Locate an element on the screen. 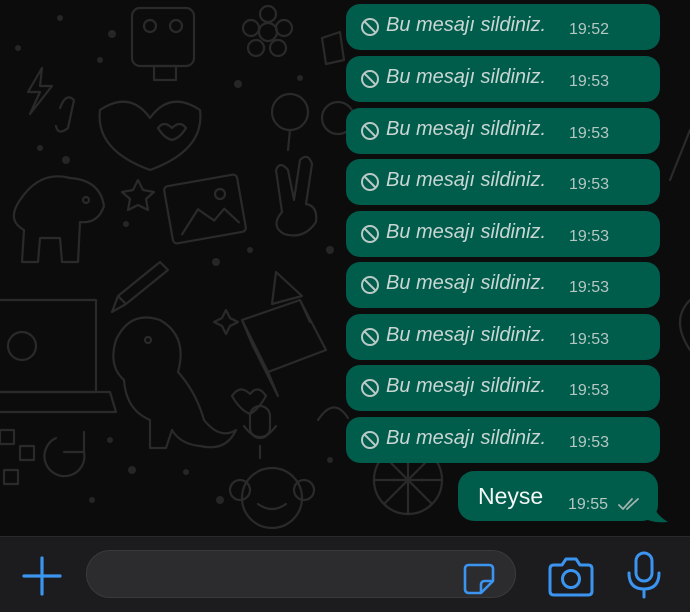 The image size is (690, 612). message-time: 19:55 is located at coordinates (588, 504).